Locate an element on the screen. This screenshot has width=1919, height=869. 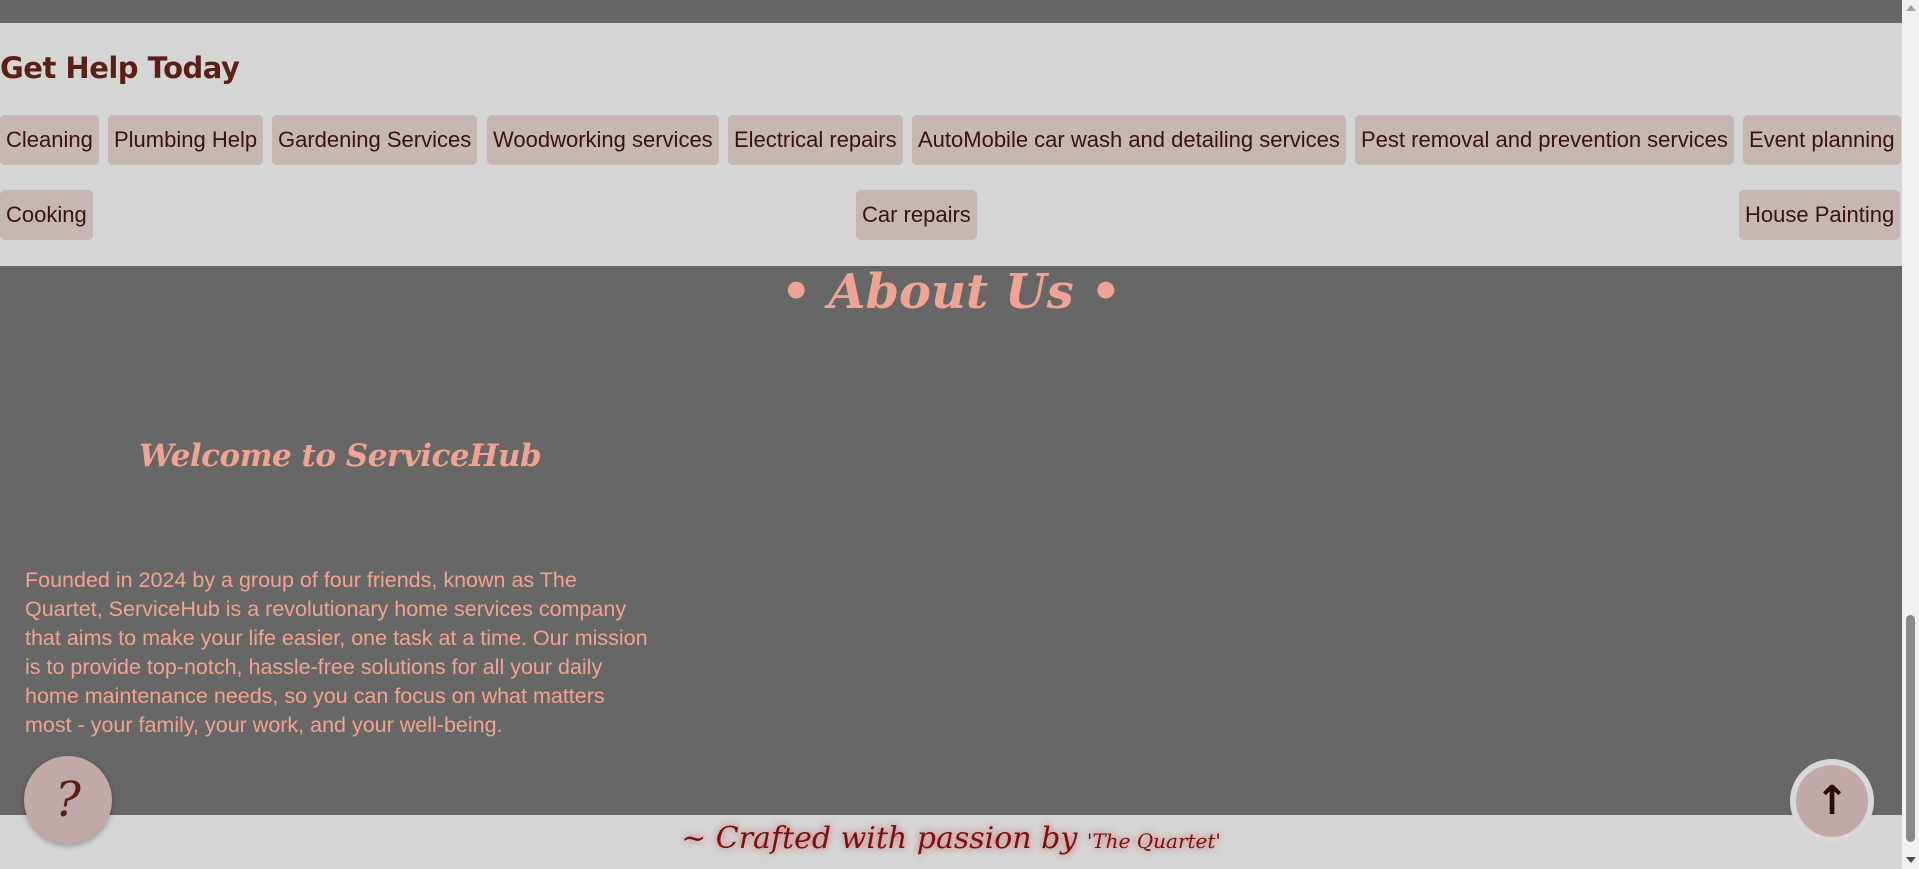
top-strip is located at coordinates (951, 11).